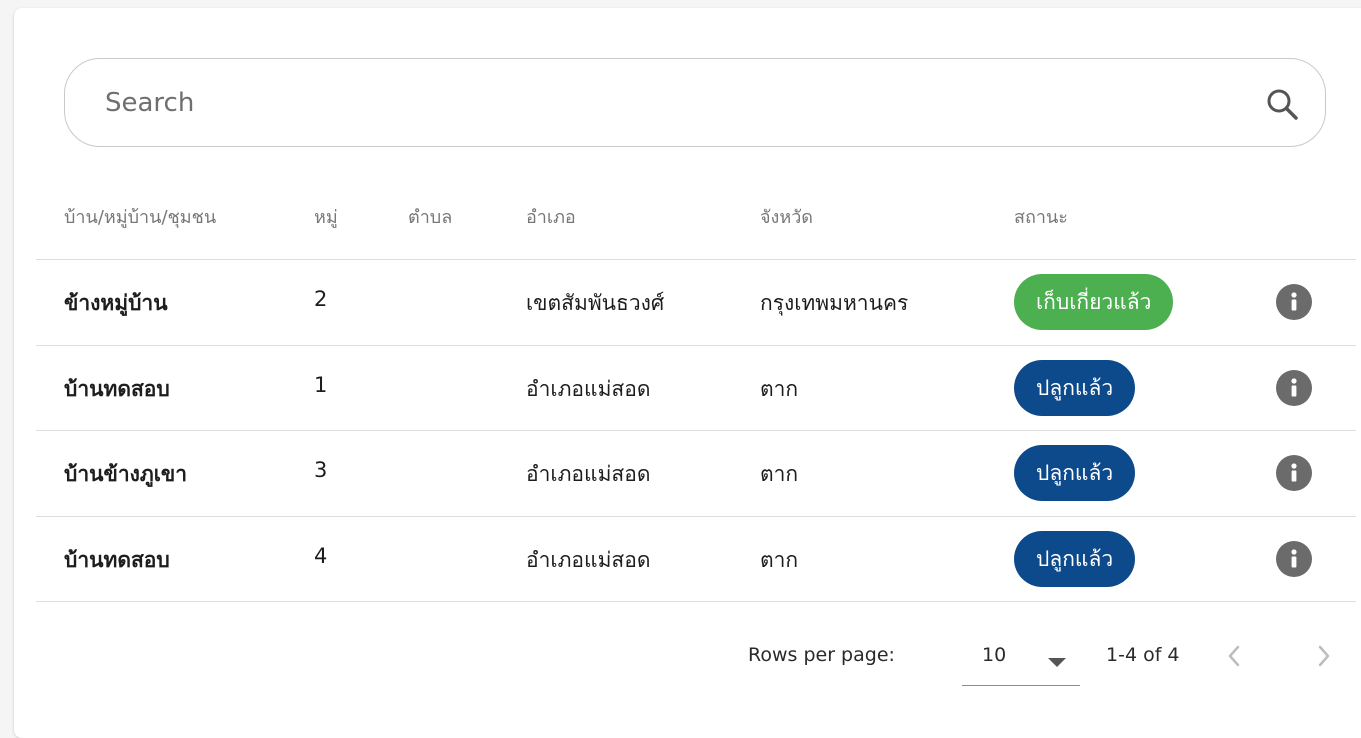 The image size is (1361, 738). I want to click on rows-per-page-select: 10, so click(1021, 660).